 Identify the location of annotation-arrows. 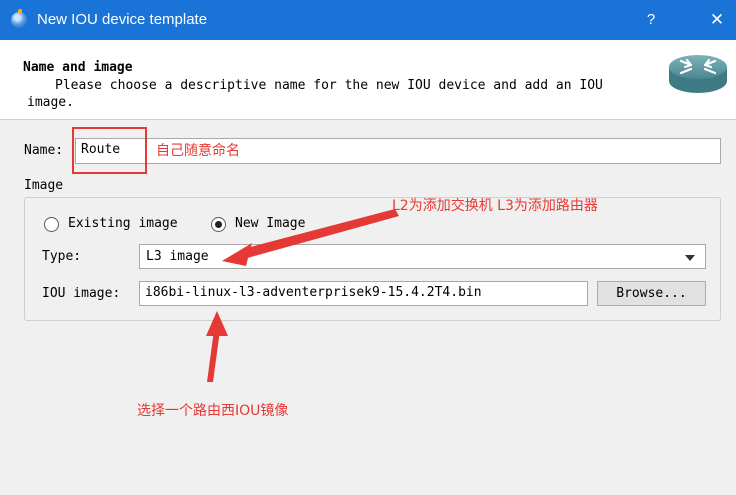
(302, 295).